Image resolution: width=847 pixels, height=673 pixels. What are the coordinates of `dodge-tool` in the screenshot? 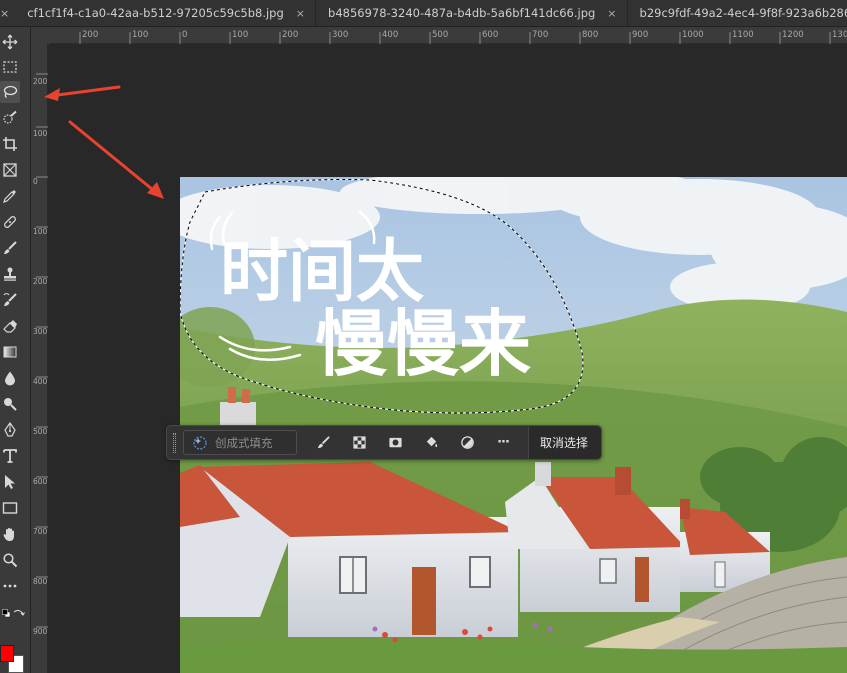 It's located at (10, 404).